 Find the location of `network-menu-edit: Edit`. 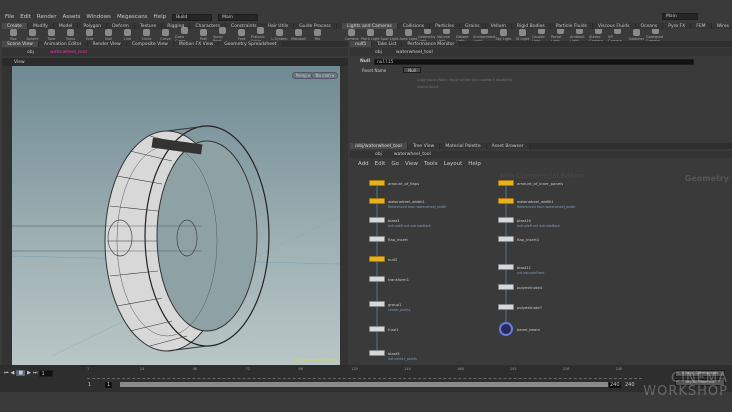

network-menu-edit: Edit is located at coordinates (380, 164).